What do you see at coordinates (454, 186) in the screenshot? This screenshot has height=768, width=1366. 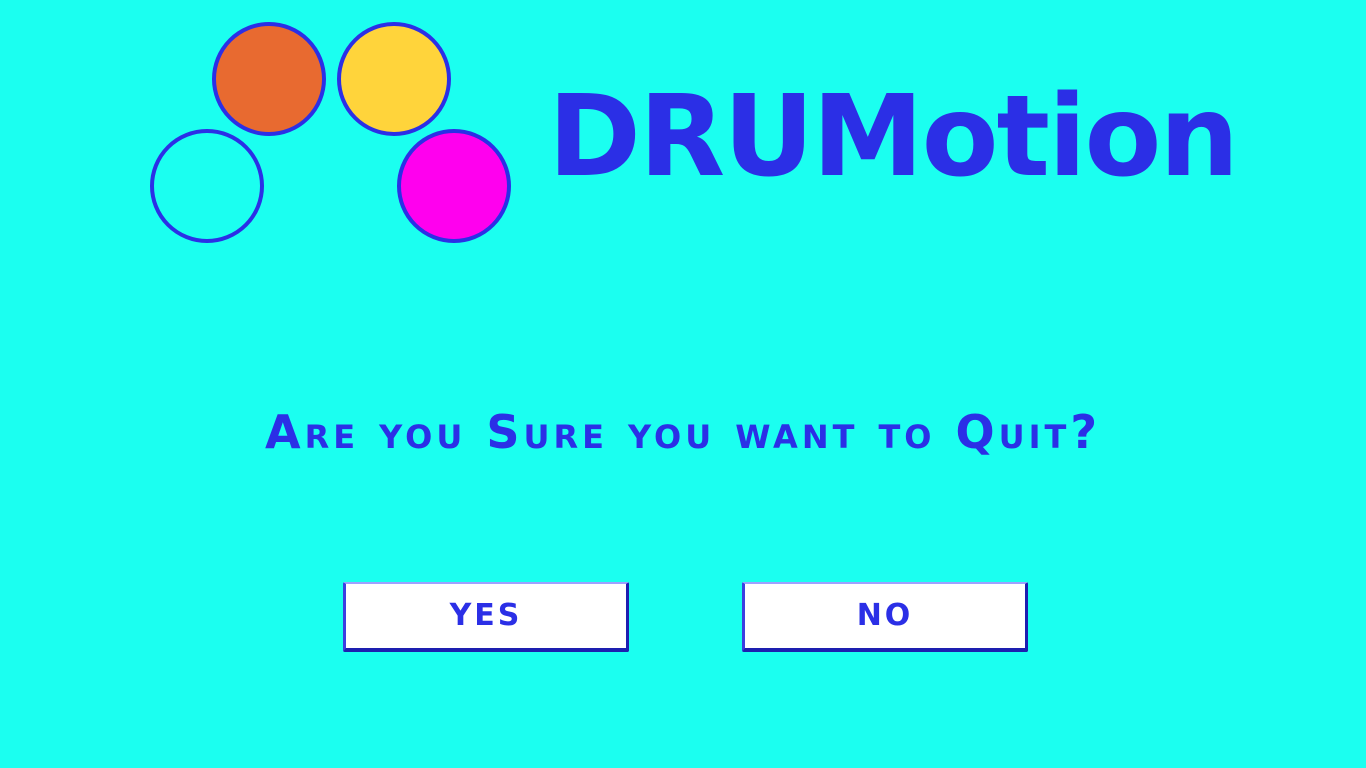 I see `logo-circle-magenta` at bounding box center [454, 186].